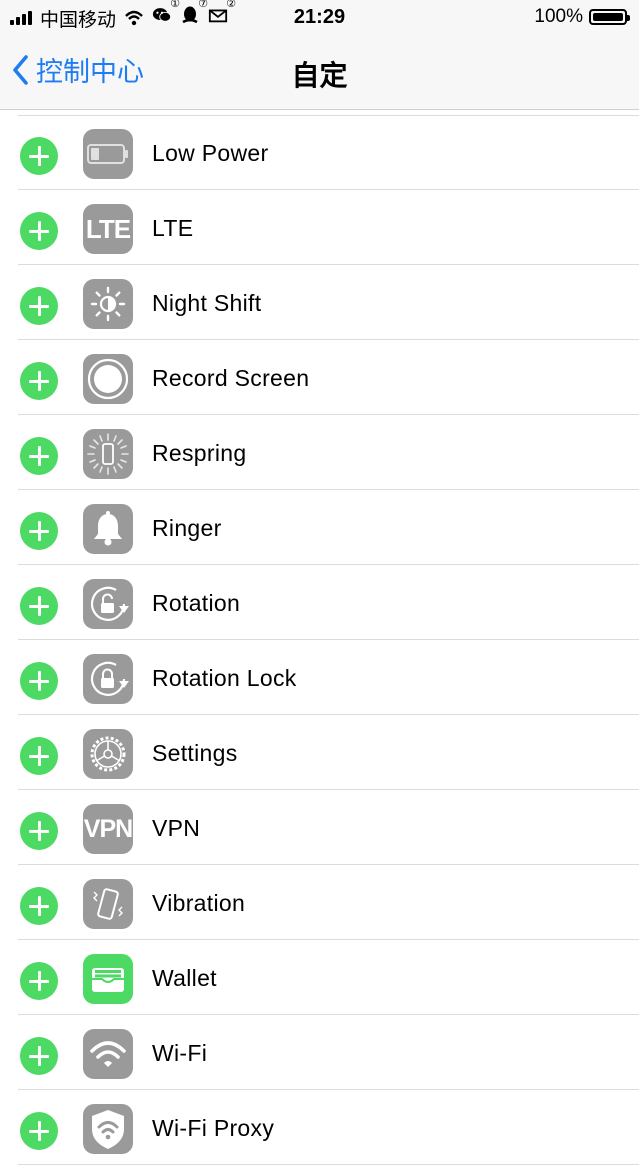 The height and width of the screenshot is (1165, 639). What do you see at coordinates (319, 977) in the screenshot?
I see `list-item: Wallet` at bounding box center [319, 977].